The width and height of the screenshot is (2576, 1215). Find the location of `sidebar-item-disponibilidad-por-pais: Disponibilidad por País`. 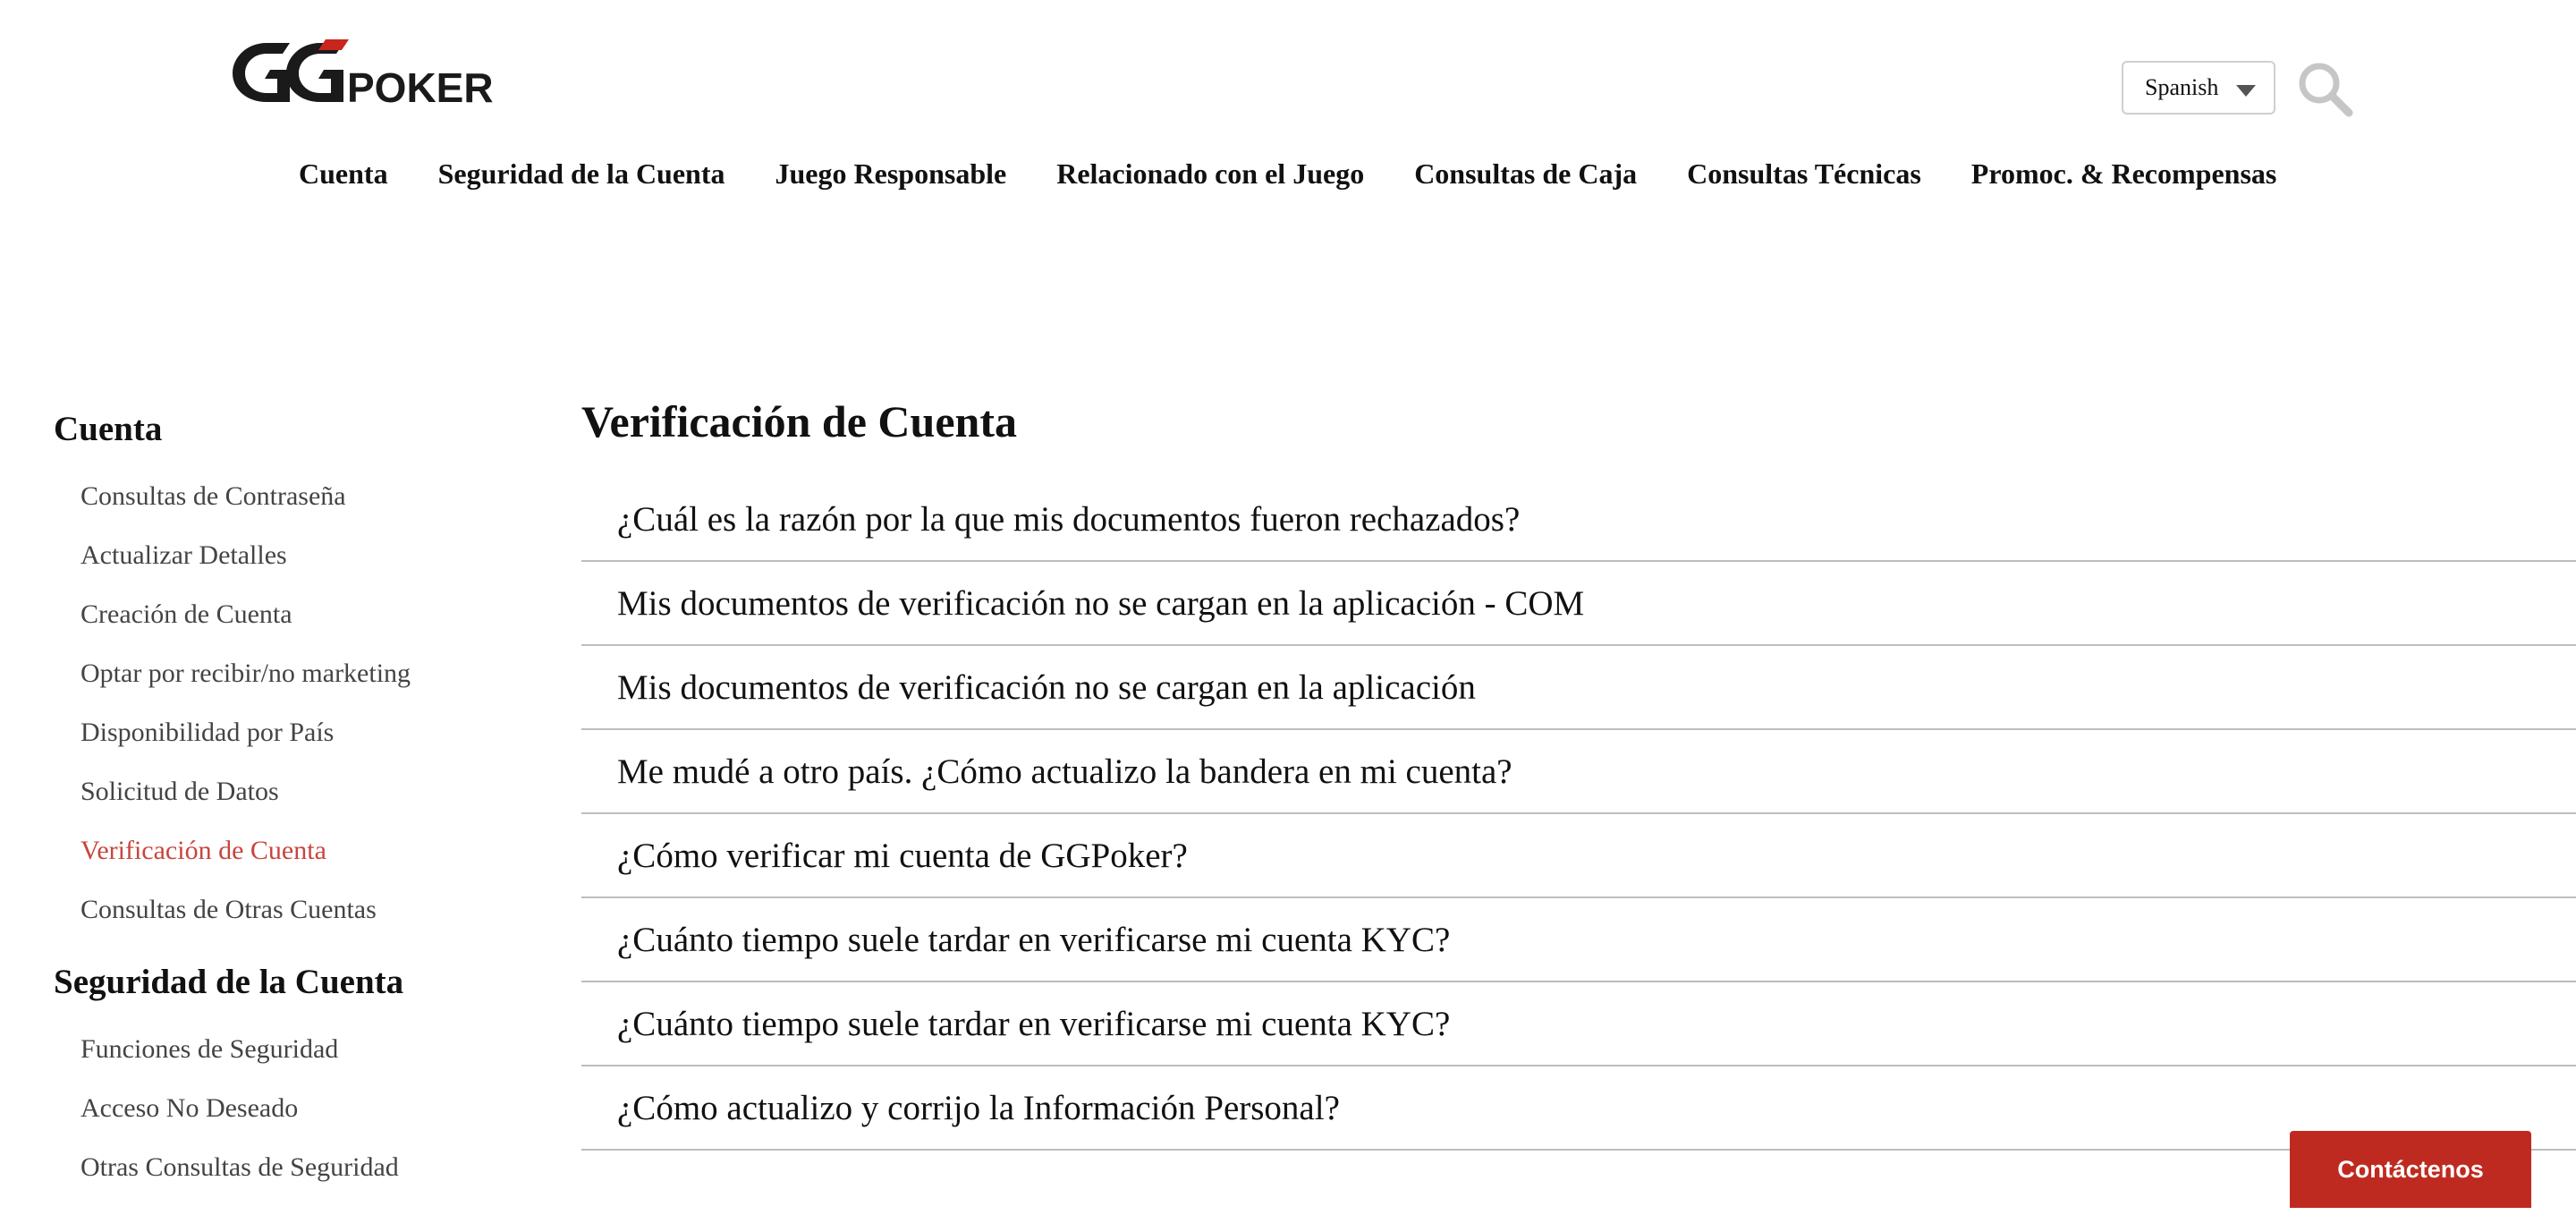

sidebar-item-disponibilidad-por-pais: Disponibilidad por País is located at coordinates (286, 733).